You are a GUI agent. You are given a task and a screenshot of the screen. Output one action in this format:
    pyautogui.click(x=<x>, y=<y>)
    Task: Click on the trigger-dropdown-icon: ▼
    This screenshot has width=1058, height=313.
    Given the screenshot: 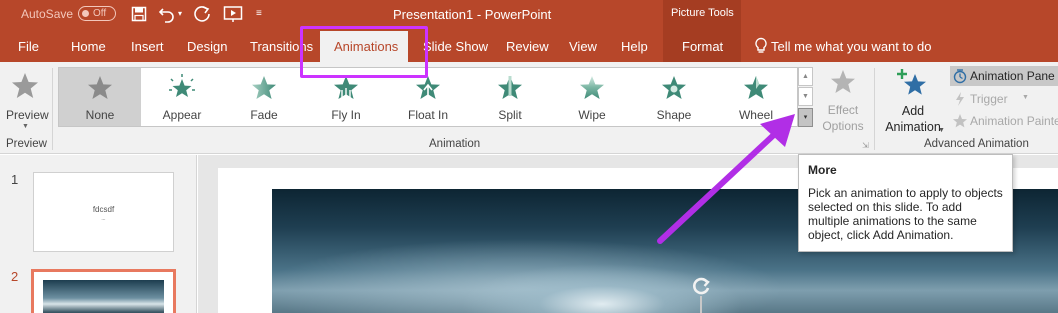 What is the action you would take?
    pyautogui.click(x=1025, y=97)
    